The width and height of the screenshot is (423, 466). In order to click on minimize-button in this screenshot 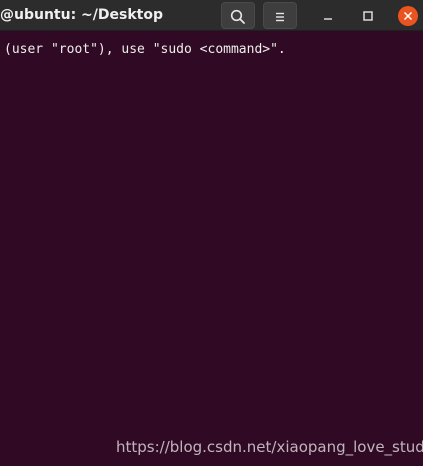, I will do `click(328, 16)`.